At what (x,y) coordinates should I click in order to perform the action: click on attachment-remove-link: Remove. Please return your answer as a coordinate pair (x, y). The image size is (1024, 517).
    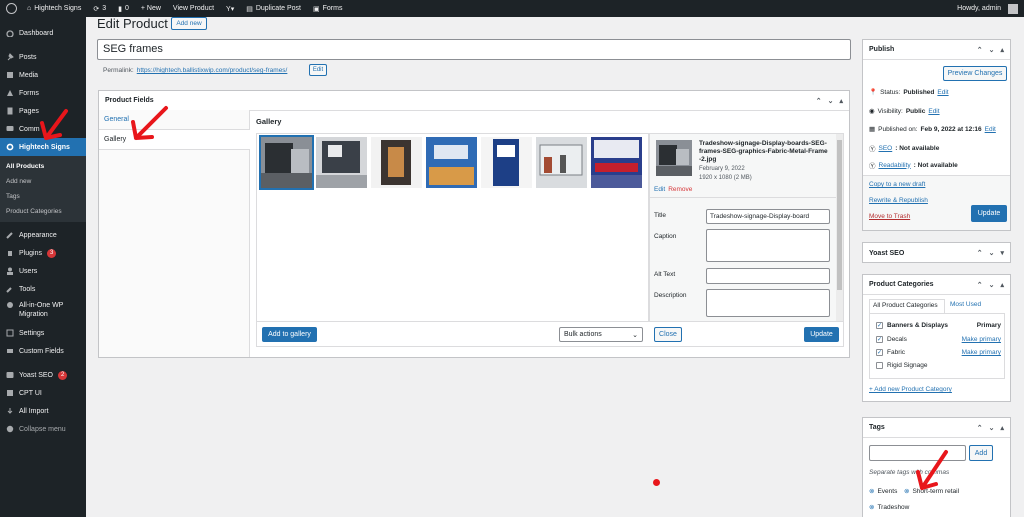
    Looking at the image, I should click on (680, 189).